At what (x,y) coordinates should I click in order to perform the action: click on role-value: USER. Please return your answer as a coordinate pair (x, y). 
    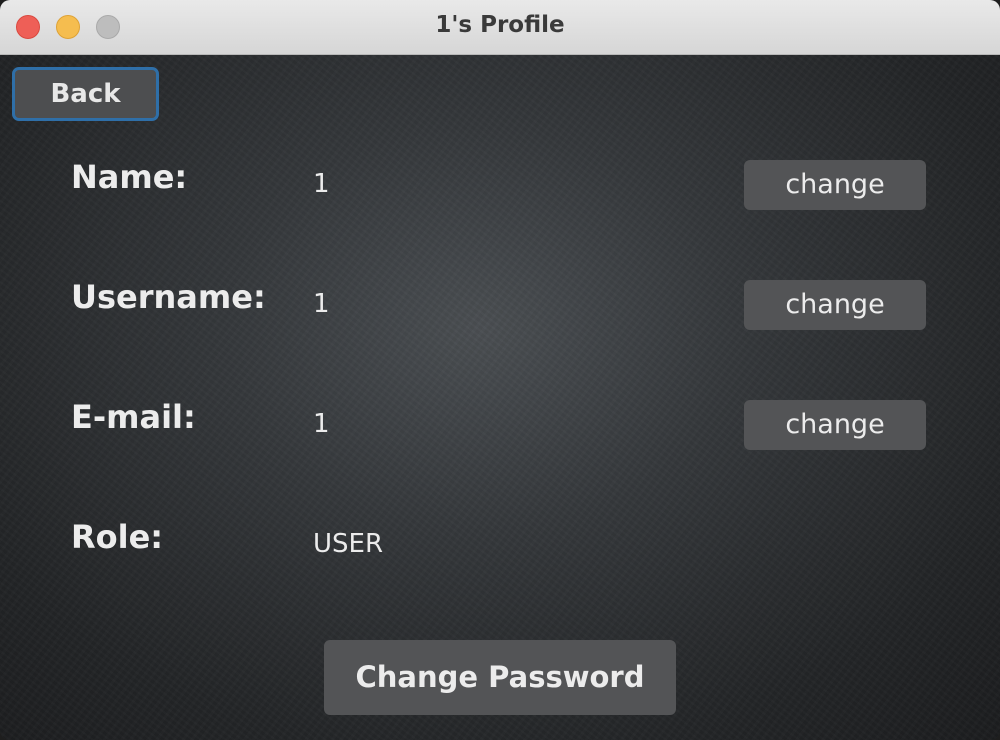
    Looking at the image, I should click on (348, 544).